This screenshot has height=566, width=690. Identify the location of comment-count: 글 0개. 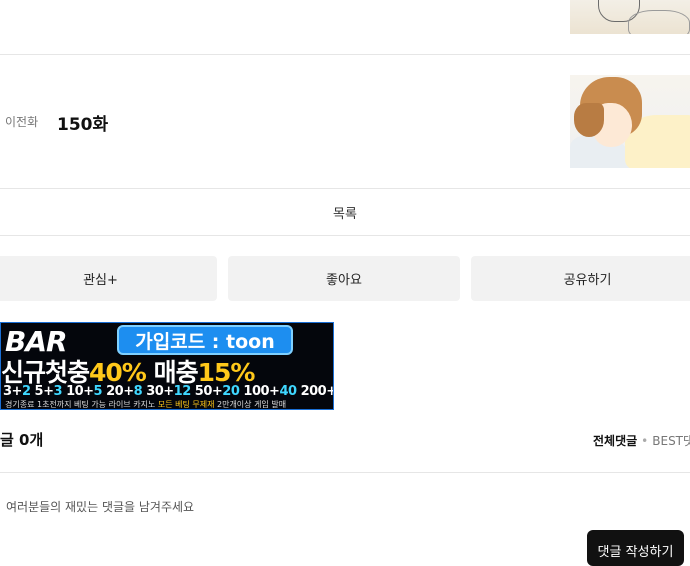
(22, 440).